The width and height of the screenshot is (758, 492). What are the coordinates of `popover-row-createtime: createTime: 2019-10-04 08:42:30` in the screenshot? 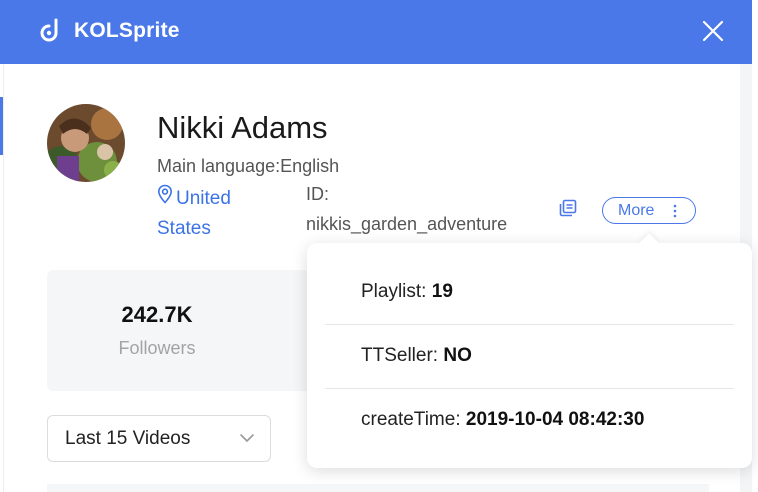 It's located at (529, 421).